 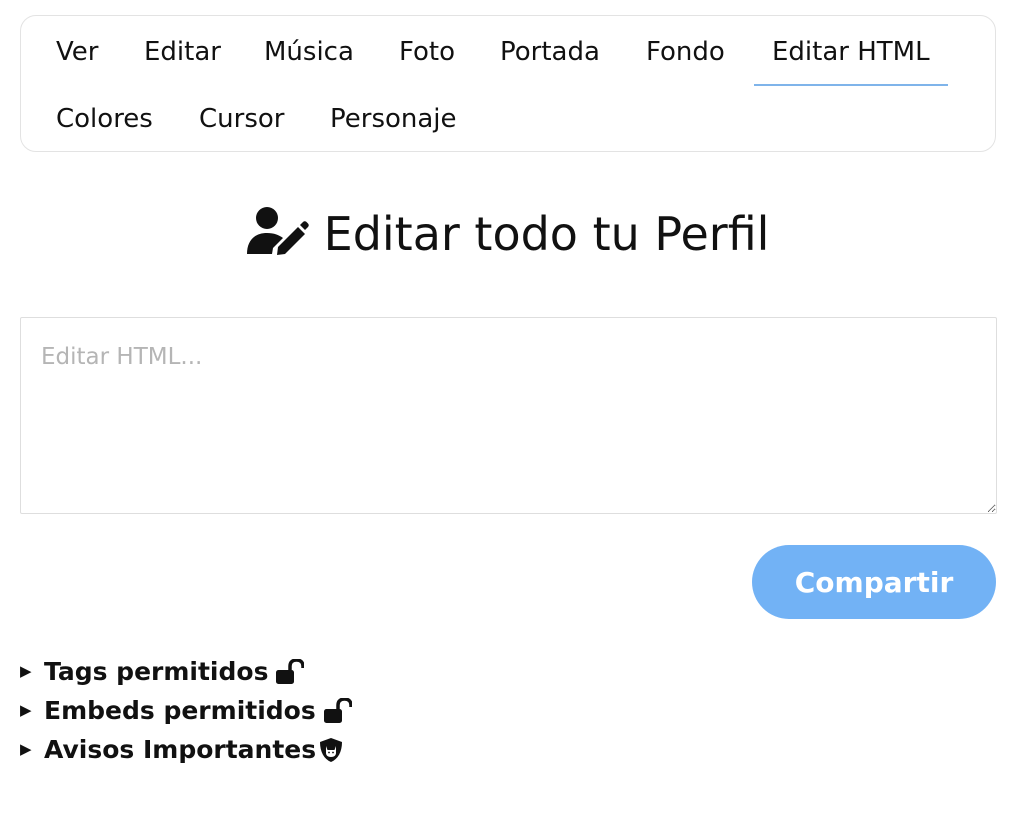 What do you see at coordinates (685, 52) in the screenshot?
I see `tab-fondo: Fondo` at bounding box center [685, 52].